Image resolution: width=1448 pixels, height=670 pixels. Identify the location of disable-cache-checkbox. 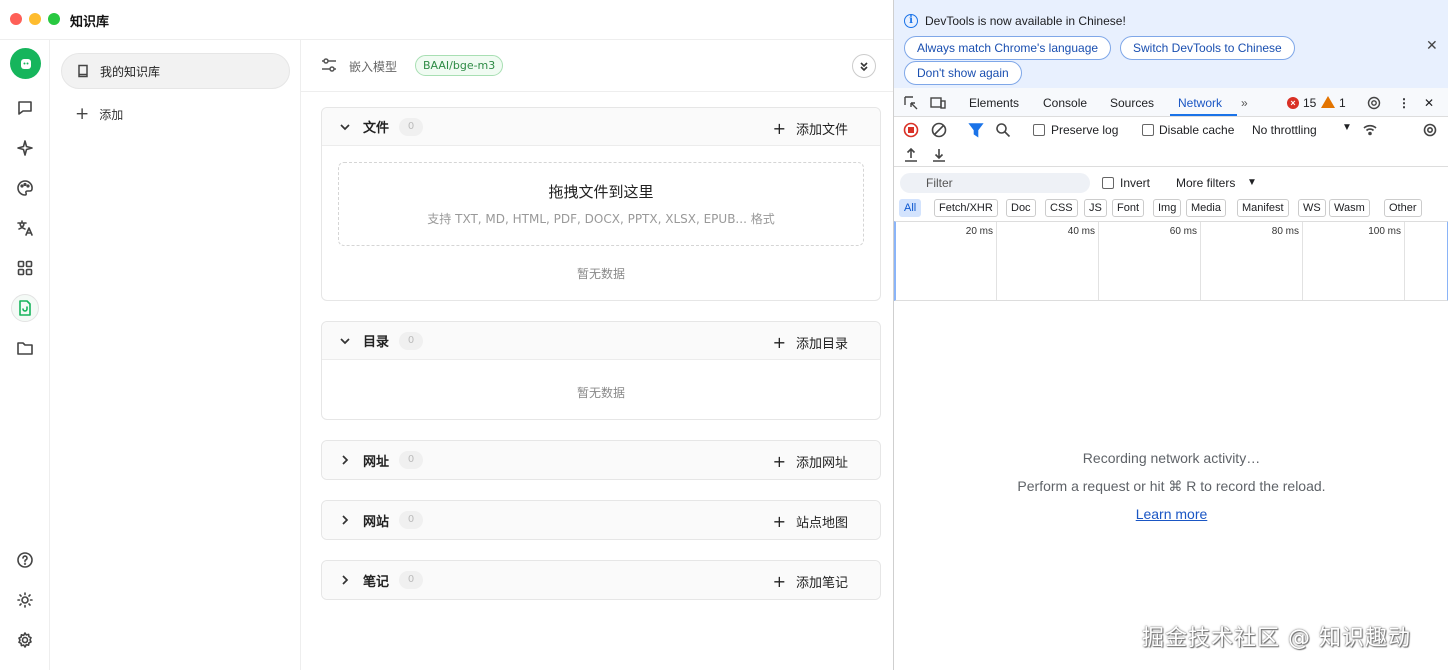
(1148, 130).